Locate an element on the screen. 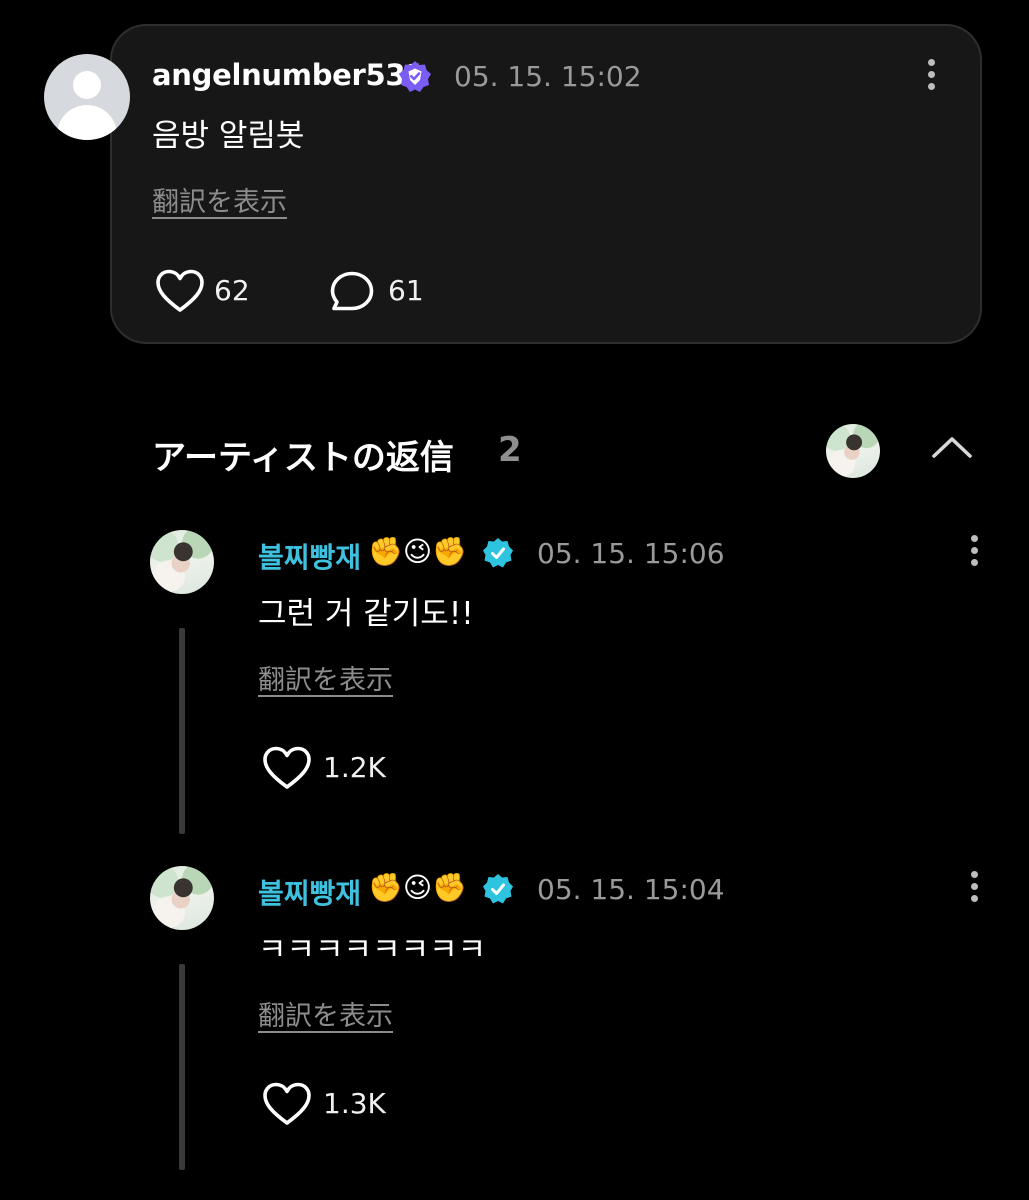 The image size is (1029, 1200). post-comment-count: 61 is located at coordinates (406, 290).